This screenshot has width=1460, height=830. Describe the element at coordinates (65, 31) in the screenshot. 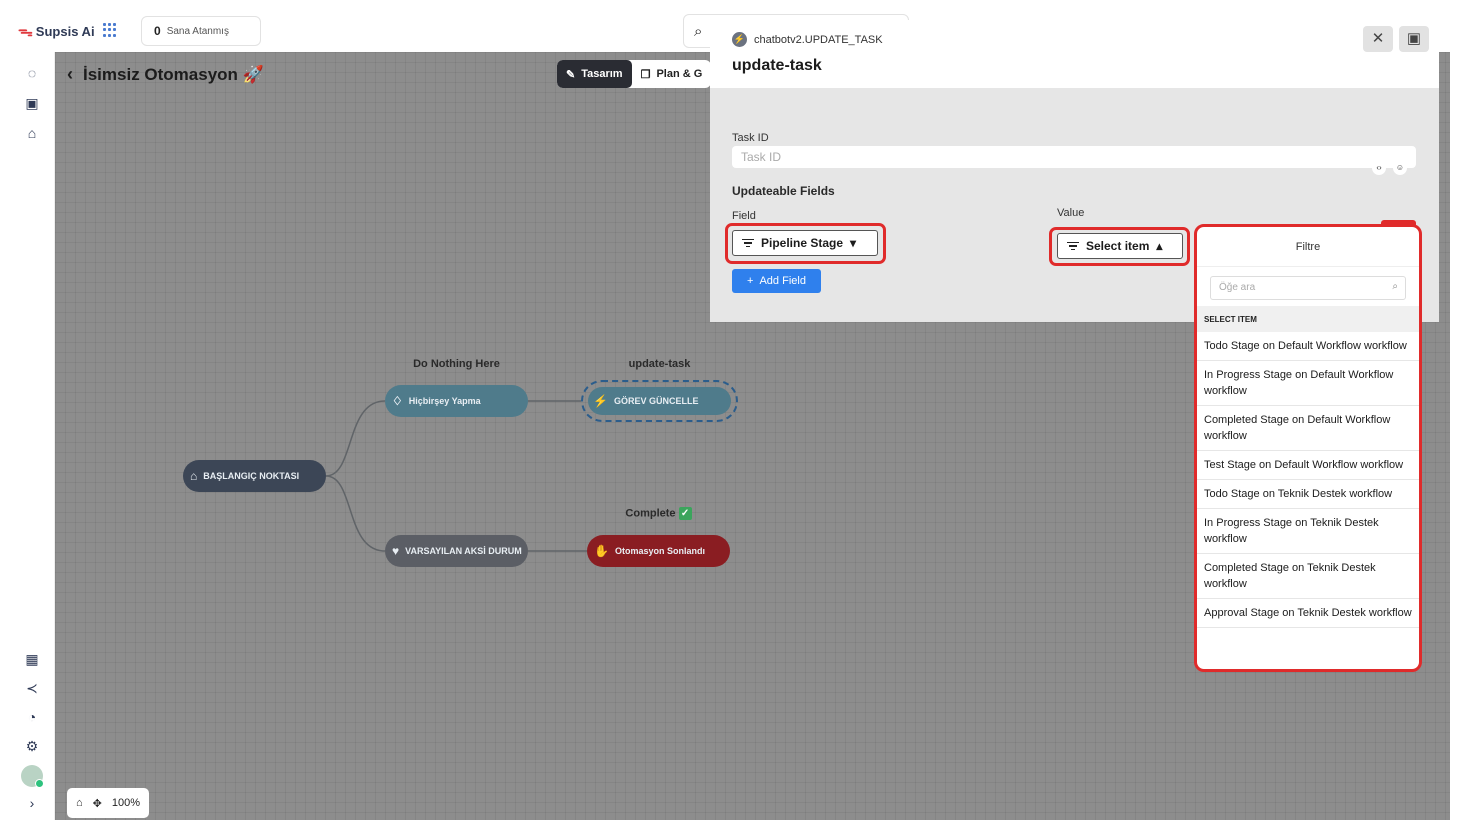

I see `app-name: Supsis Ai` at that location.